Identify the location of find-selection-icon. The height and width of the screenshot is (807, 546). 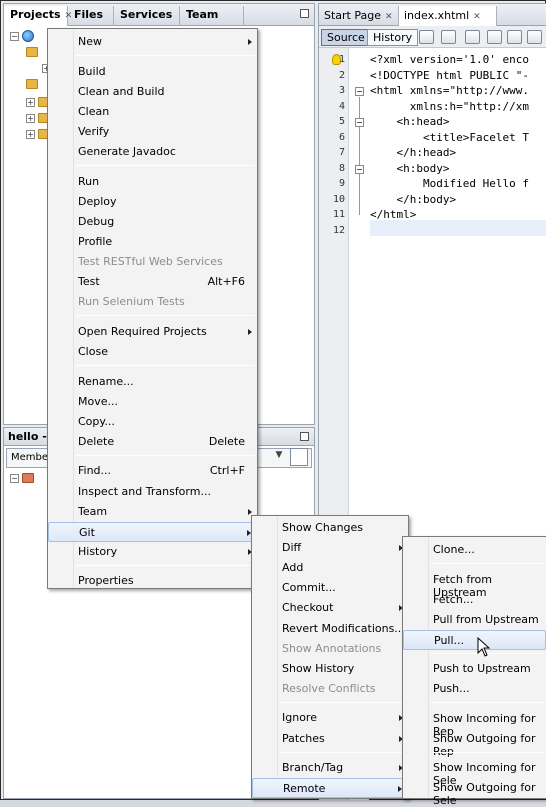
(534, 37).